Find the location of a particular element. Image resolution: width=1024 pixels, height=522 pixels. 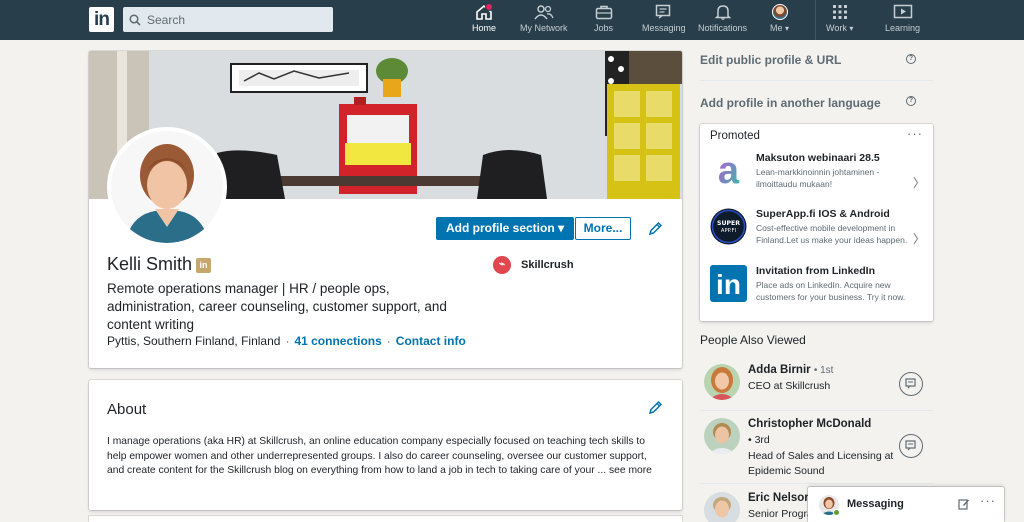

connection-degree: • 3rd is located at coordinates (759, 440).